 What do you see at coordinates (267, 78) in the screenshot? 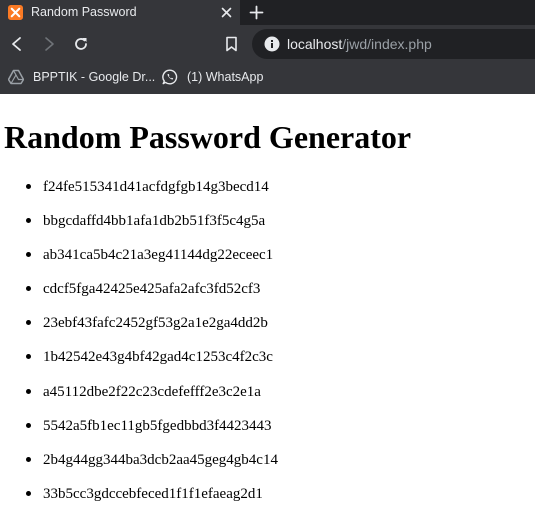
I see `bookmarks-bar: BPPTIK - Google Dr... (1) WhatsApp` at bounding box center [267, 78].